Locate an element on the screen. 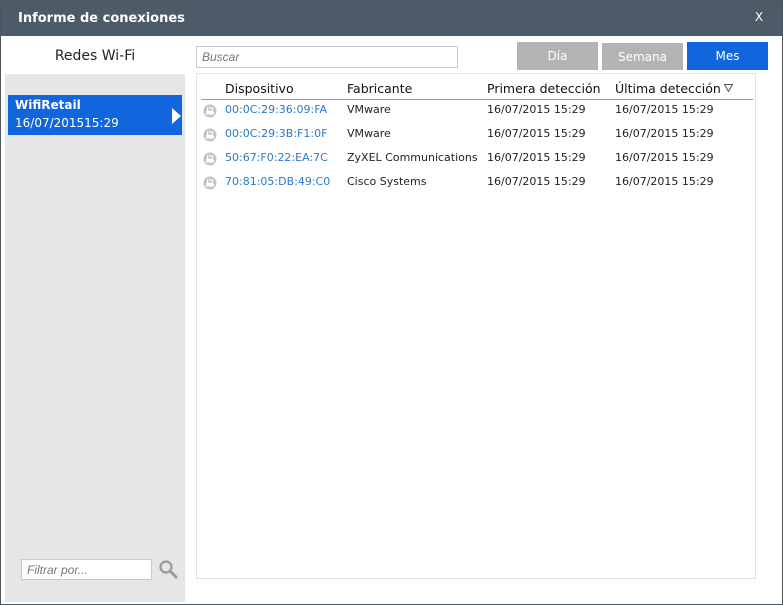 Image resolution: width=783 pixels, height=605 pixels. sidebar-title: Redes Wi-Fi is located at coordinates (95, 56).